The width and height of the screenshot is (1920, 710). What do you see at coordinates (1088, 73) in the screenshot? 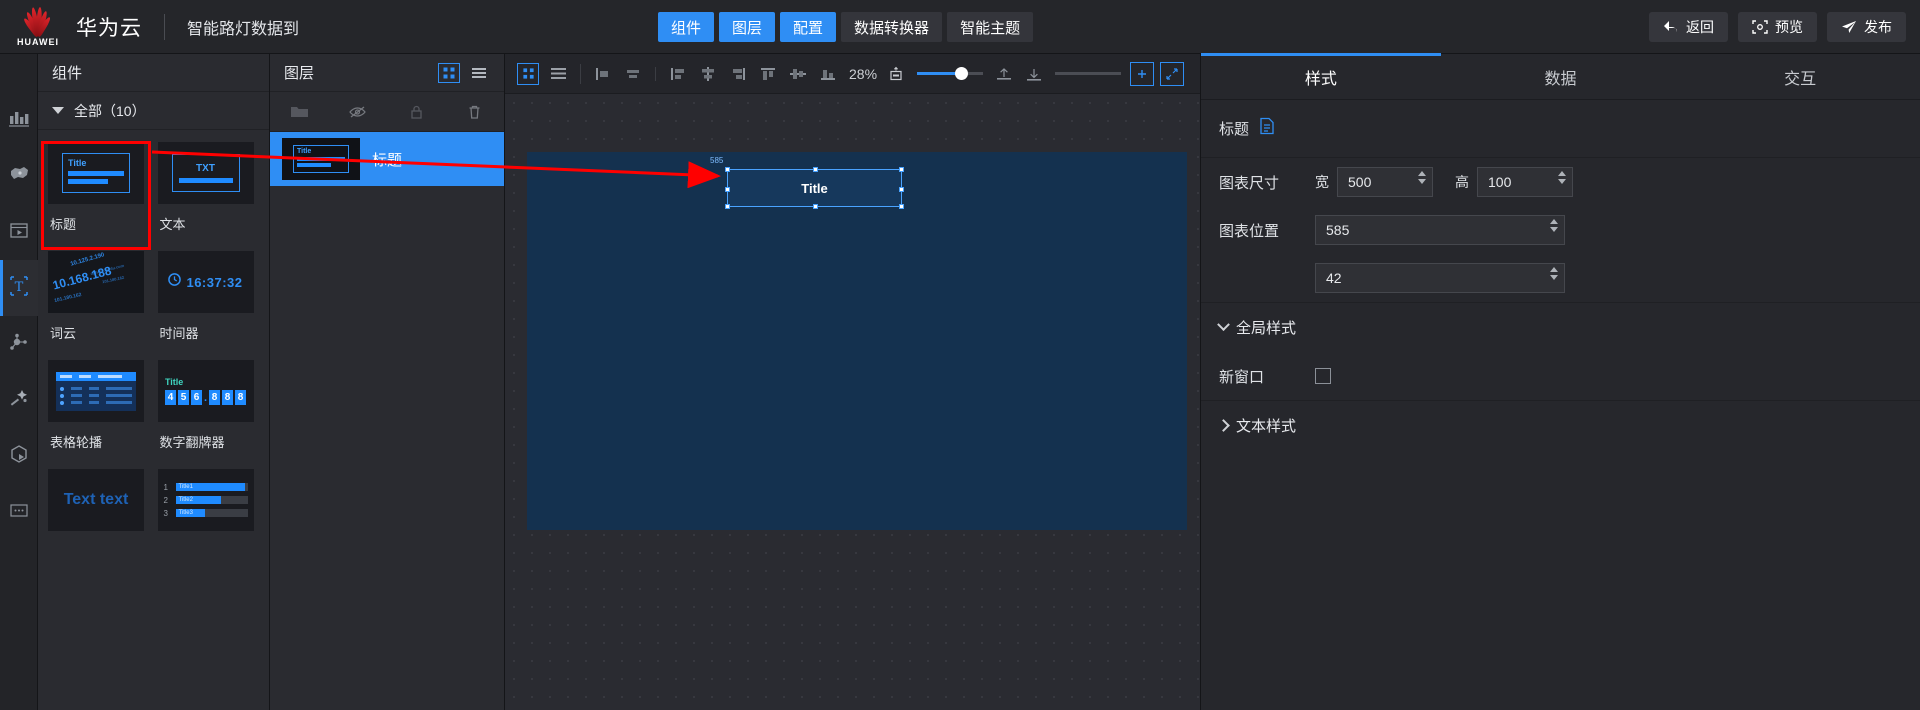
I see `secondary-slider` at bounding box center [1088, 73].